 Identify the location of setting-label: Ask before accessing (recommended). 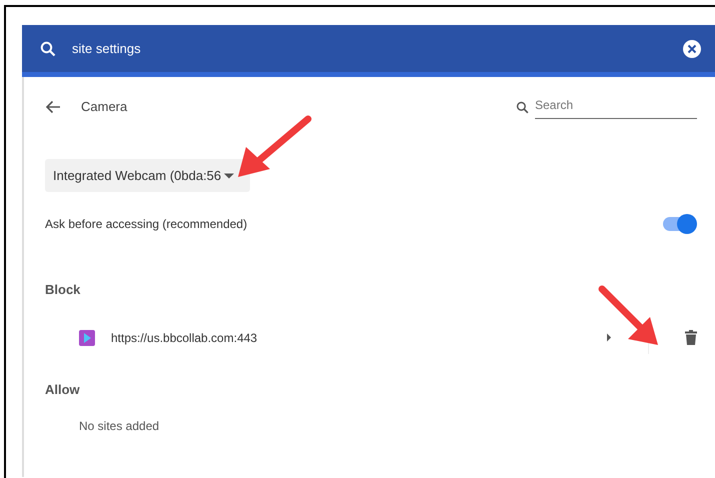
(146, 224).